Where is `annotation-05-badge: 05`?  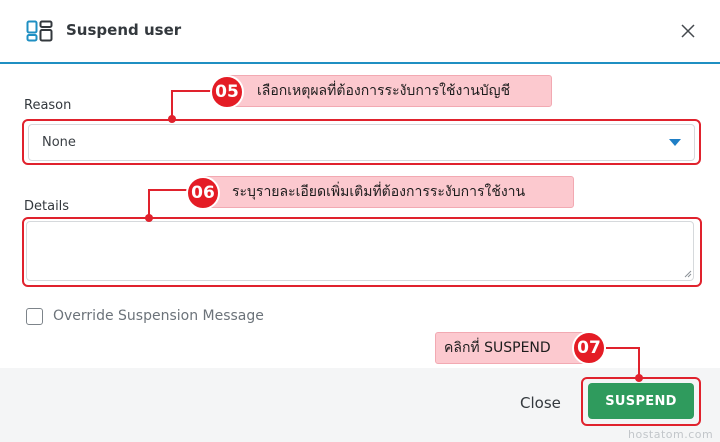 annotation-05-badge: 05 is located at coordinates (227, 92).